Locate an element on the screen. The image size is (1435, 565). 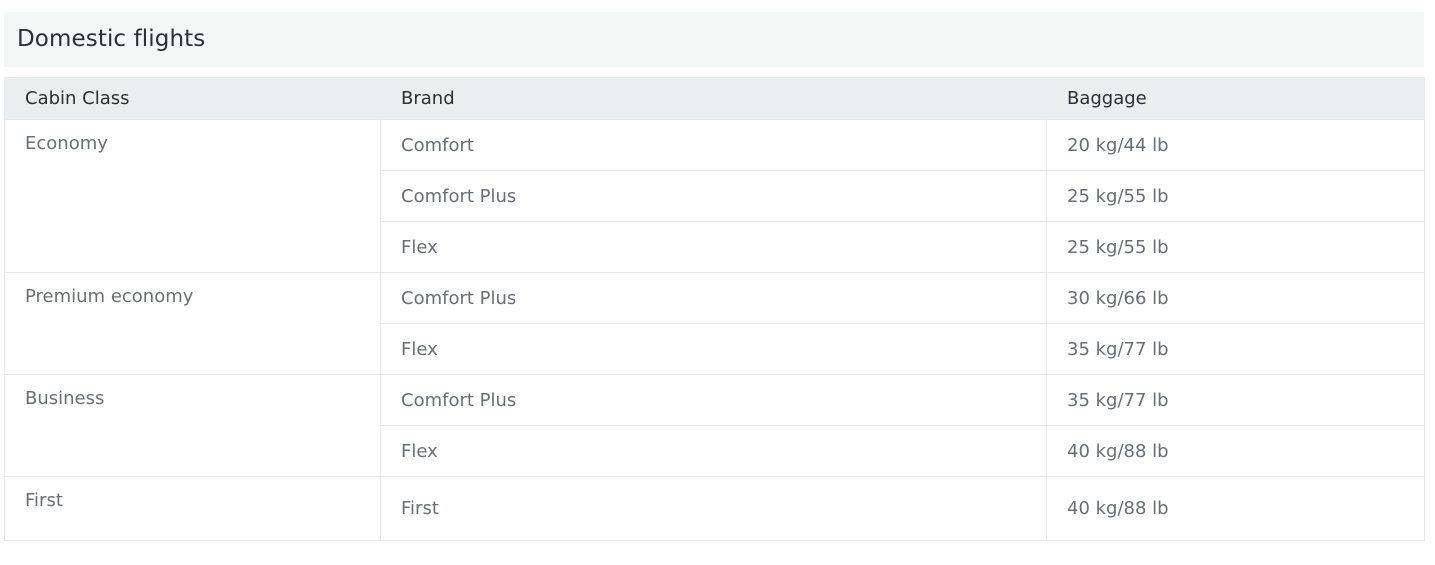
column-header-brand: Brand is located at coordinates (713, 98).